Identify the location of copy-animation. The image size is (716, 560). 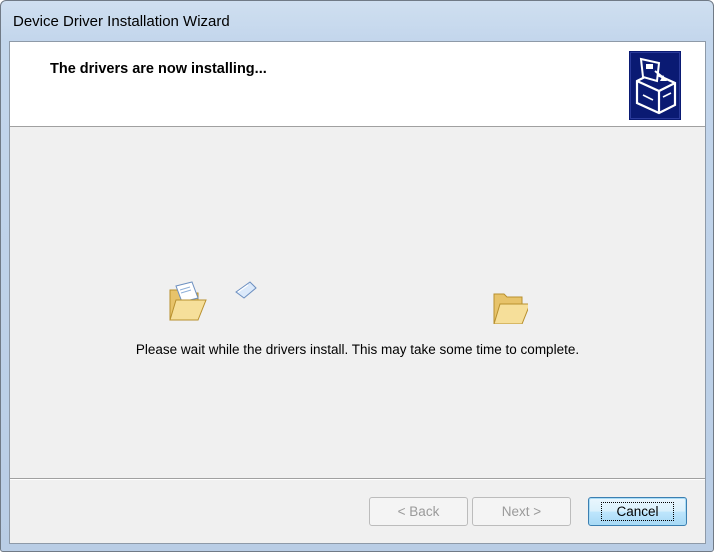
(348, 302).